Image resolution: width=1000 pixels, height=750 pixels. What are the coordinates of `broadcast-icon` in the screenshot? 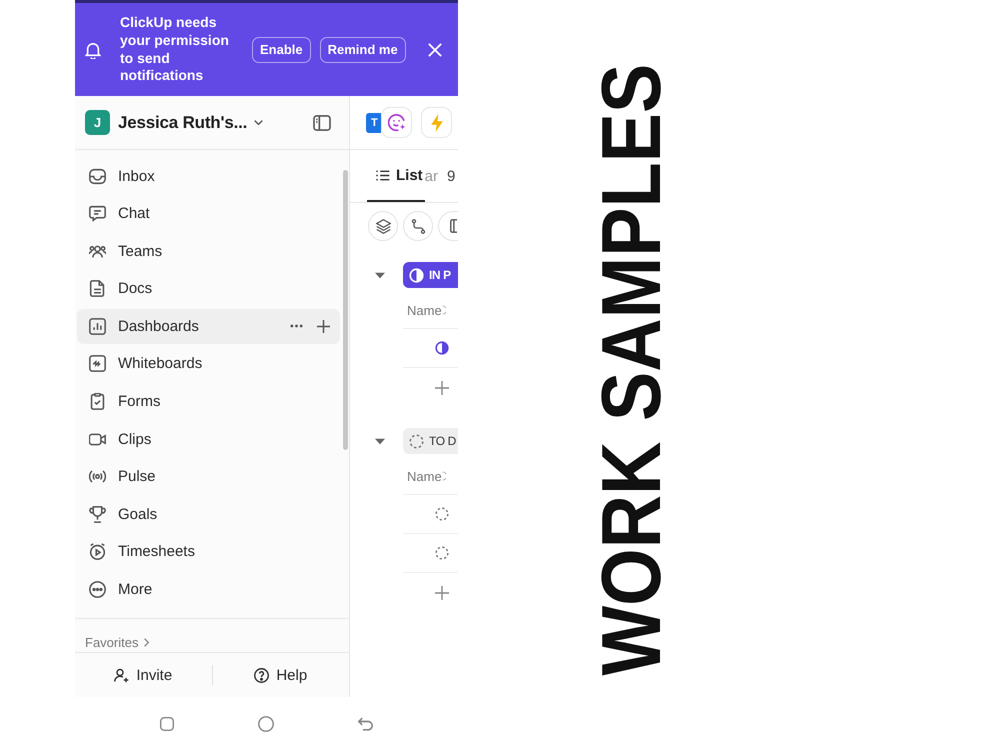 It's located at (97, 477).